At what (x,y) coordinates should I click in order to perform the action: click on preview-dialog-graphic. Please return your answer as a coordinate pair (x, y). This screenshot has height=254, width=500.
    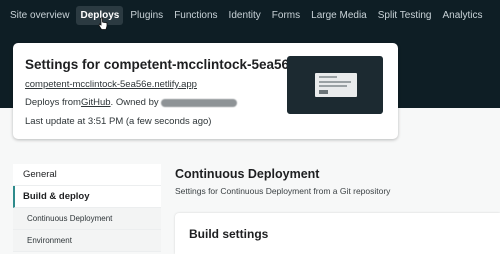
    Looking at the image, I should click on (336, 85).